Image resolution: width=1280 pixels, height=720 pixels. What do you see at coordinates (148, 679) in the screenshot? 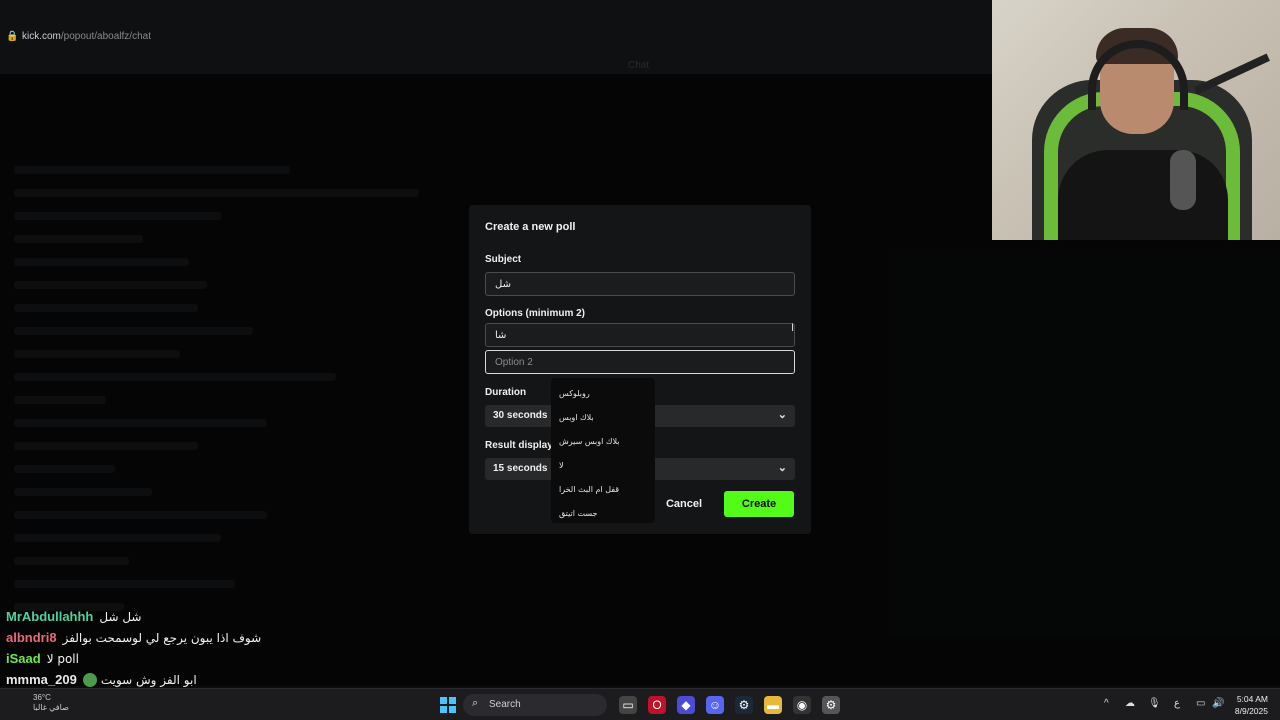
I see `chat-text: ابو الفز وش سويت` at bounding box center [148, 679].